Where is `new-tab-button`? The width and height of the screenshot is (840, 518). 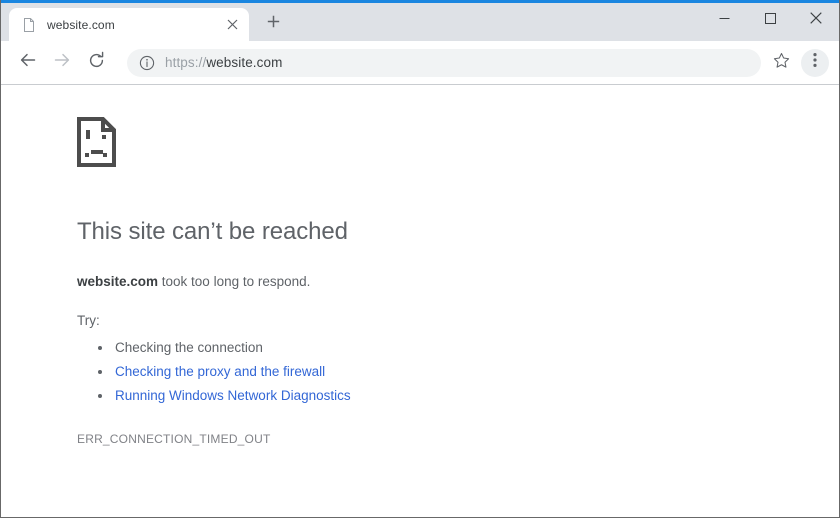
new-tab-button is located at coordinates (273, 24).